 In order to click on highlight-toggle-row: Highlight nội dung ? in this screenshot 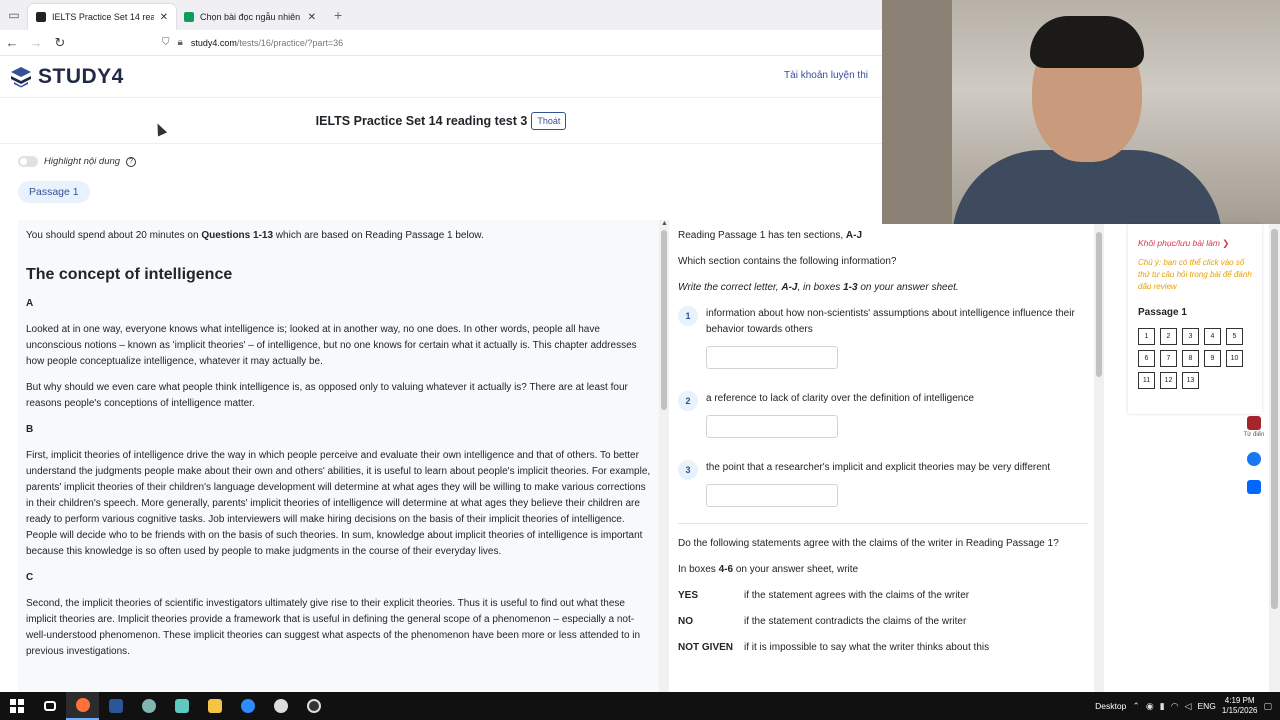, I will do `click(77, 161)`.